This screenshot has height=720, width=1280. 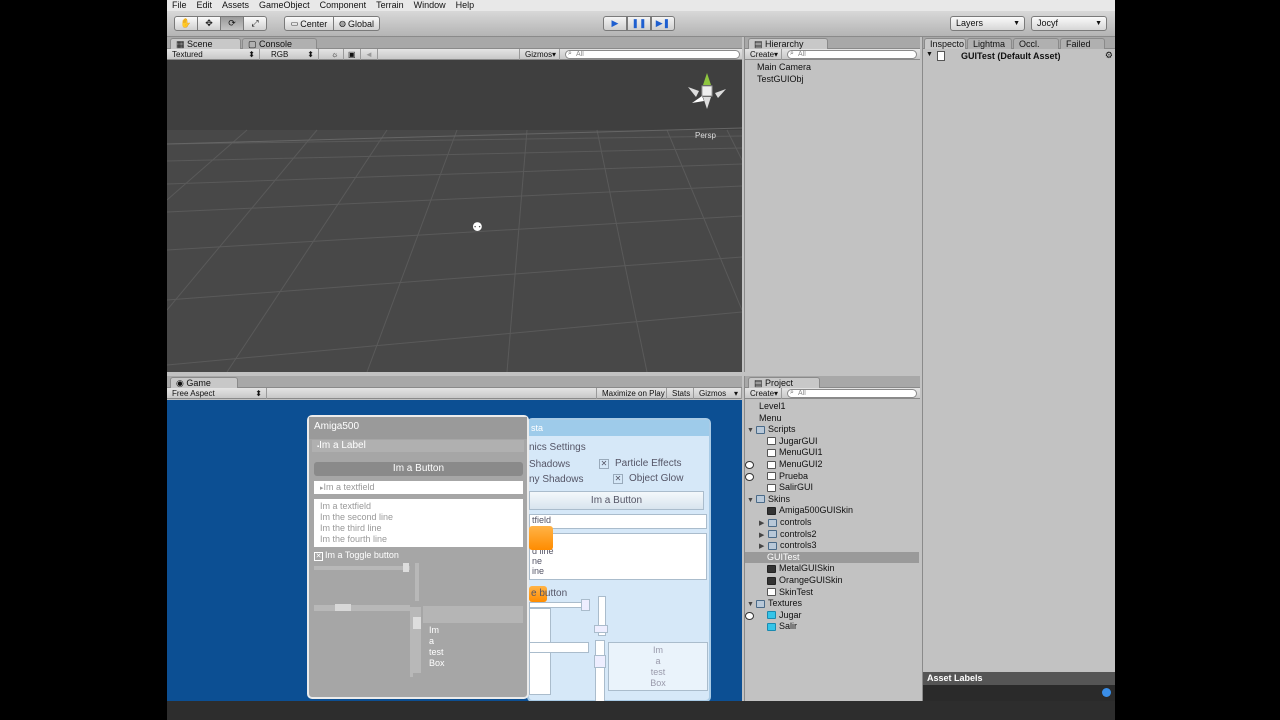 What do you see at coordinates (832, 523) in the screenshot?
I see `project-item: ▶ controls` at bounding box center [832, 523].